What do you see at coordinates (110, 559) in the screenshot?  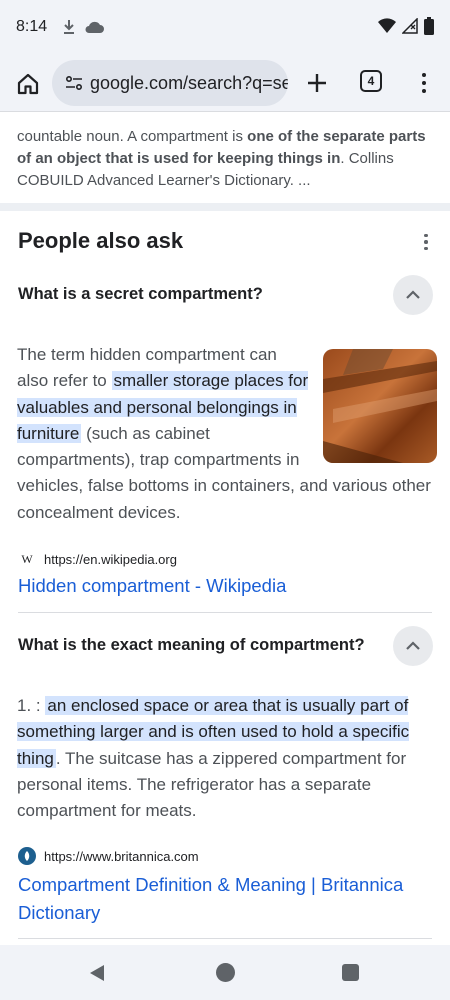 I see `source-url: https://en.wikipedia.org` at bounding box center [110, 559].